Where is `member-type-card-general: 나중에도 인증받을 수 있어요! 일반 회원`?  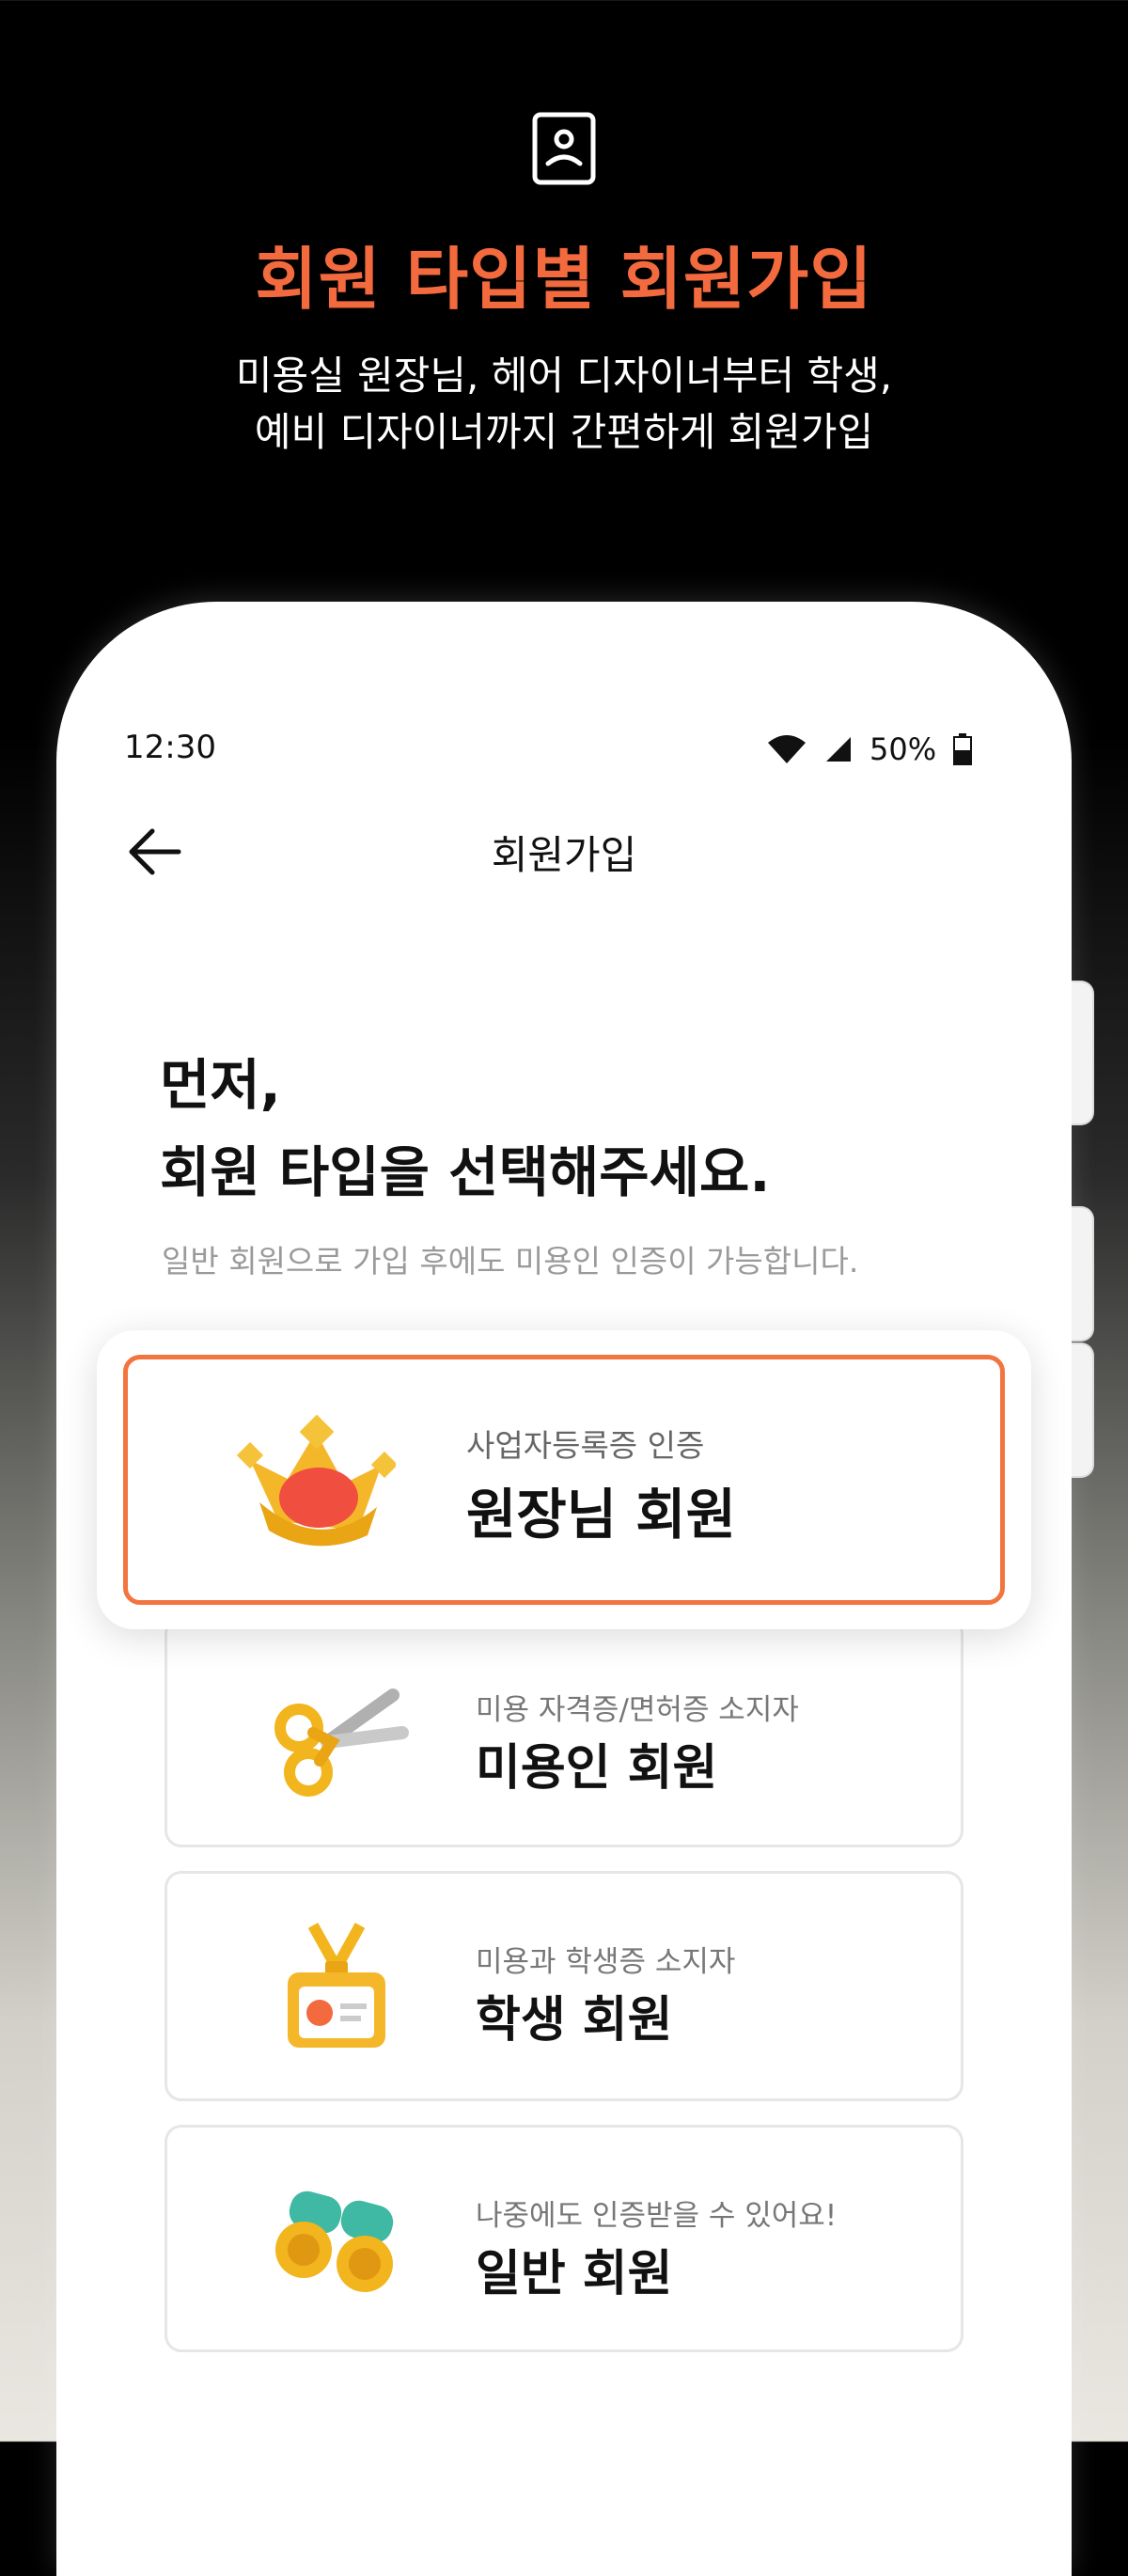 member-type-card-general: 나중에도 인증받을 수 있어요! 일반 회원 is located at coordinates (564, 2239).